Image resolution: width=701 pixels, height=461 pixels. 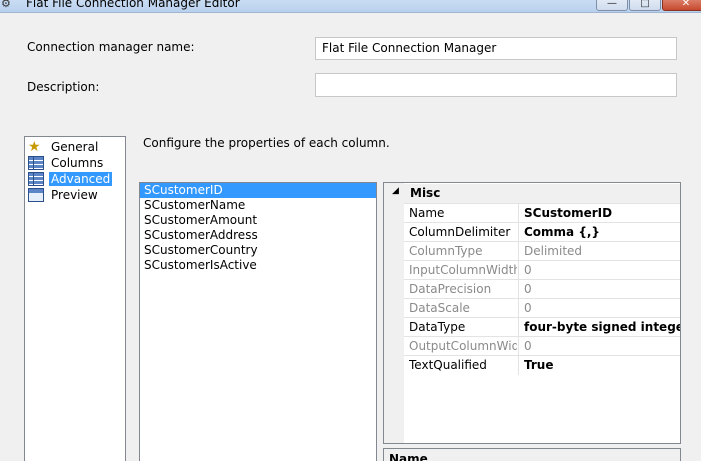 What do you see at coordinates (439, 308) in the screenshot?
I see `property-name: DataScale` at bounding box center [439, 308].